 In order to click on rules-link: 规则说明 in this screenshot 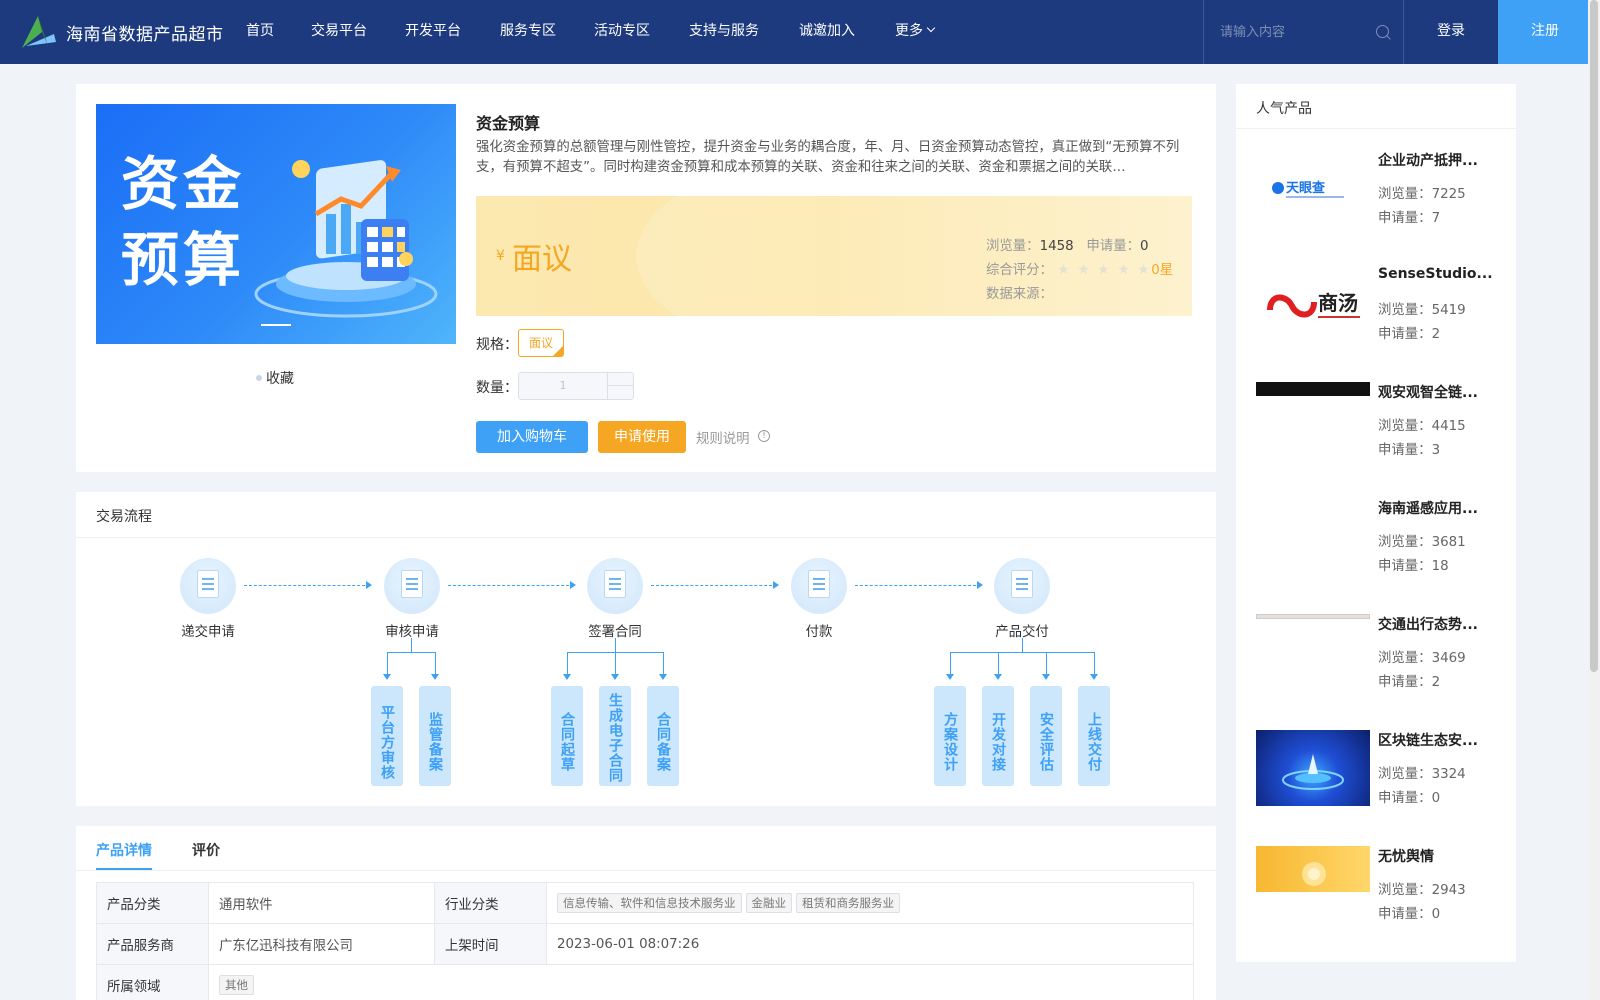, I will do `click(723, 437)`.